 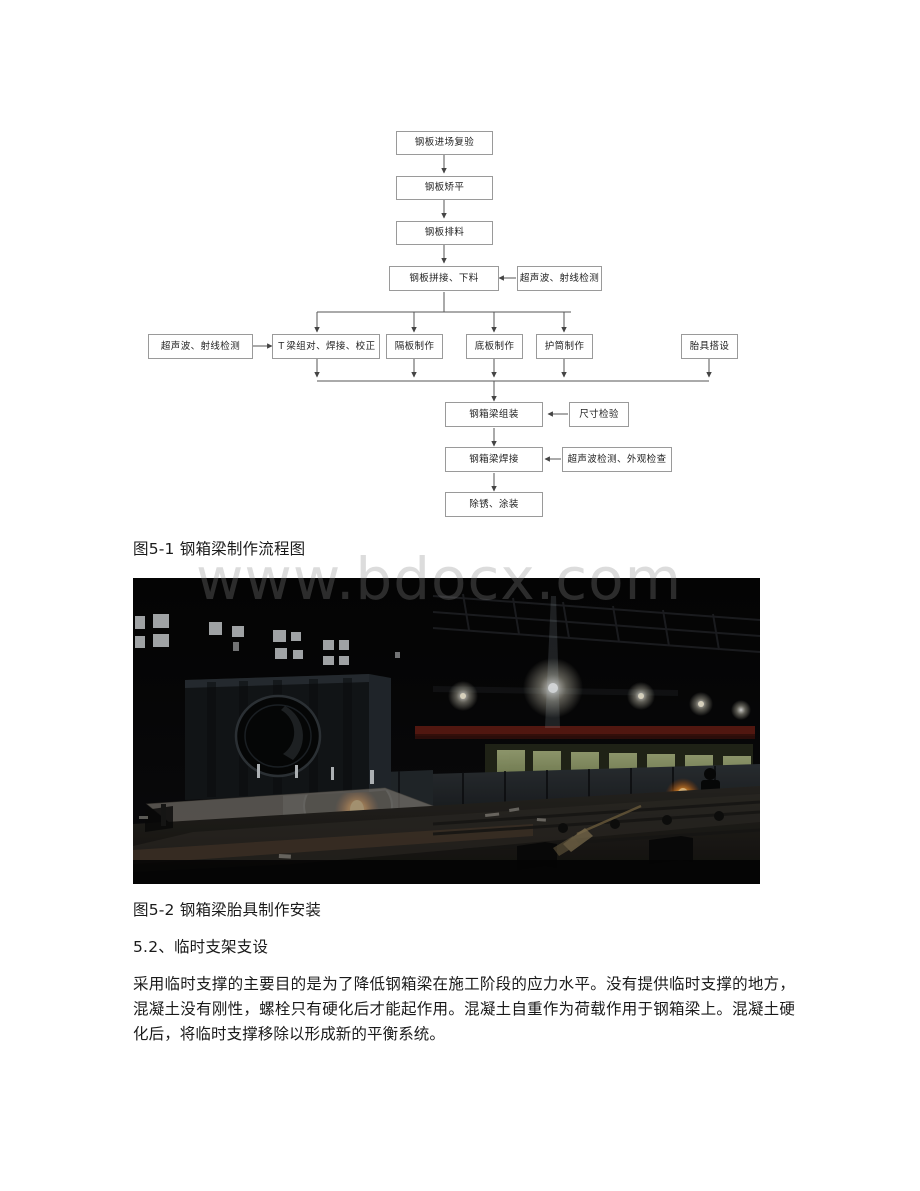 I want to click on flow-node-bottom-plate-fabrication: 底板制作, so click(x=494, y=346).